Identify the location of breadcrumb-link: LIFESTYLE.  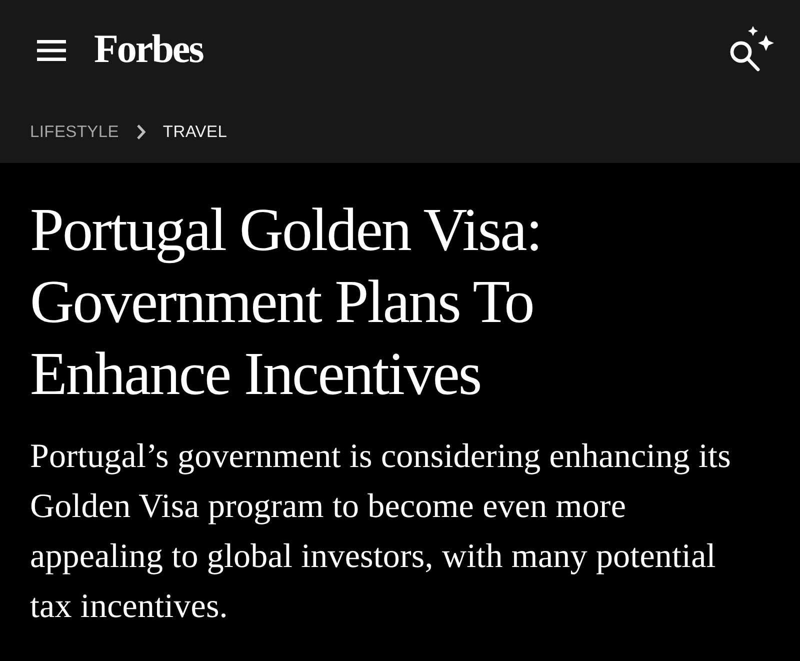
(74, 132).